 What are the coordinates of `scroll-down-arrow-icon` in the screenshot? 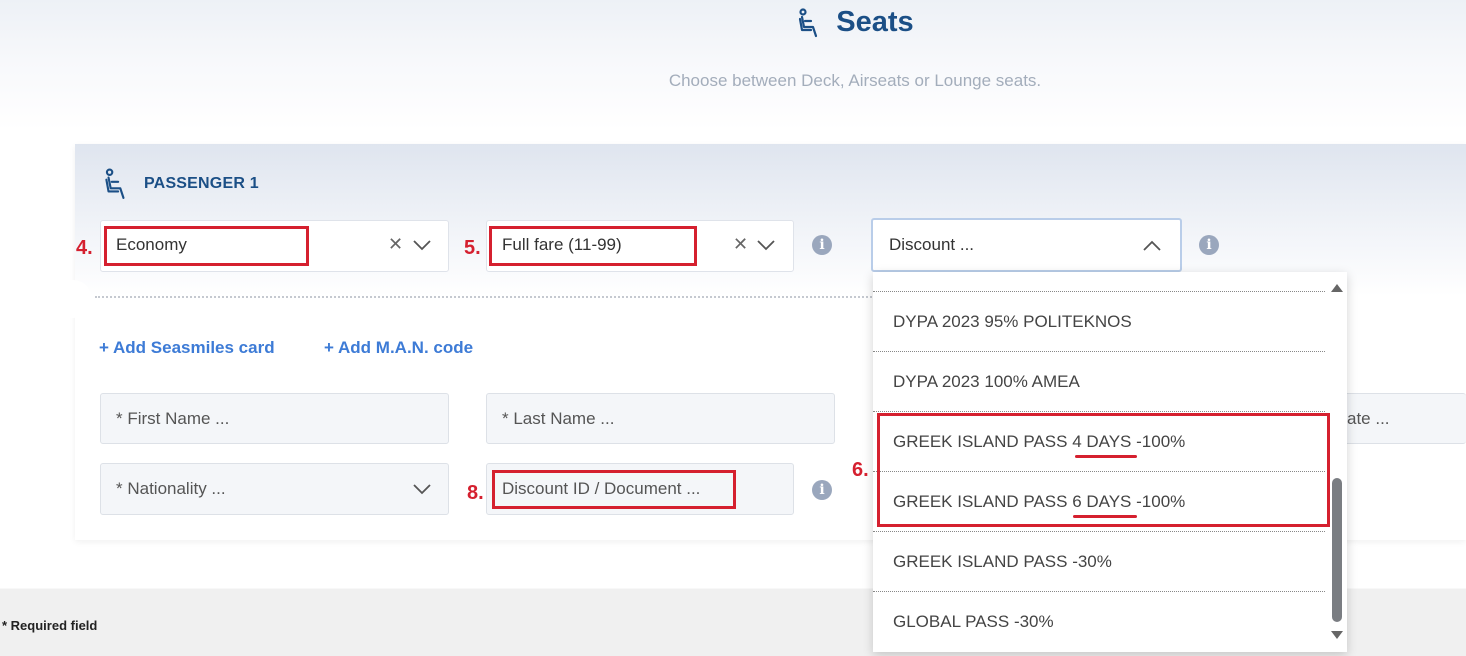 It's located at (1337, 635).